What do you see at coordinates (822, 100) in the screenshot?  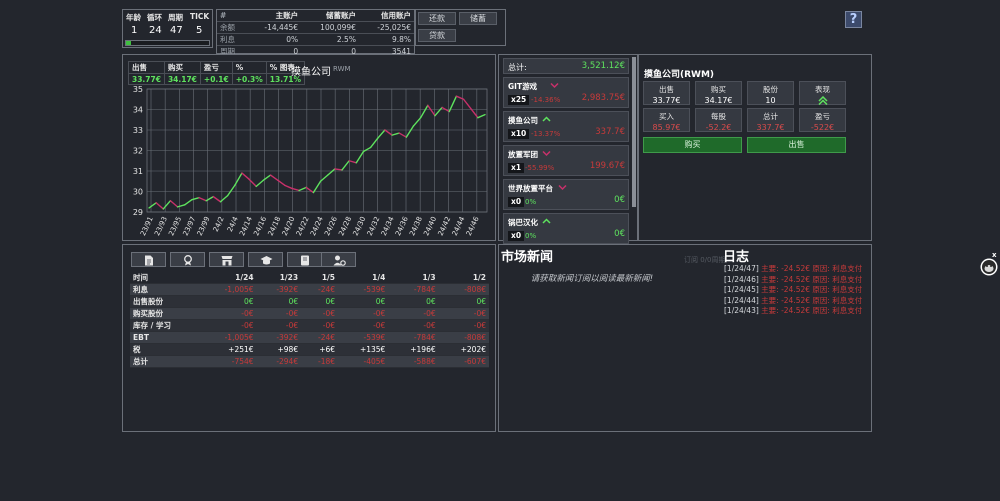 I see `double-chevron-up-icon` at bounding box center [822, 100].